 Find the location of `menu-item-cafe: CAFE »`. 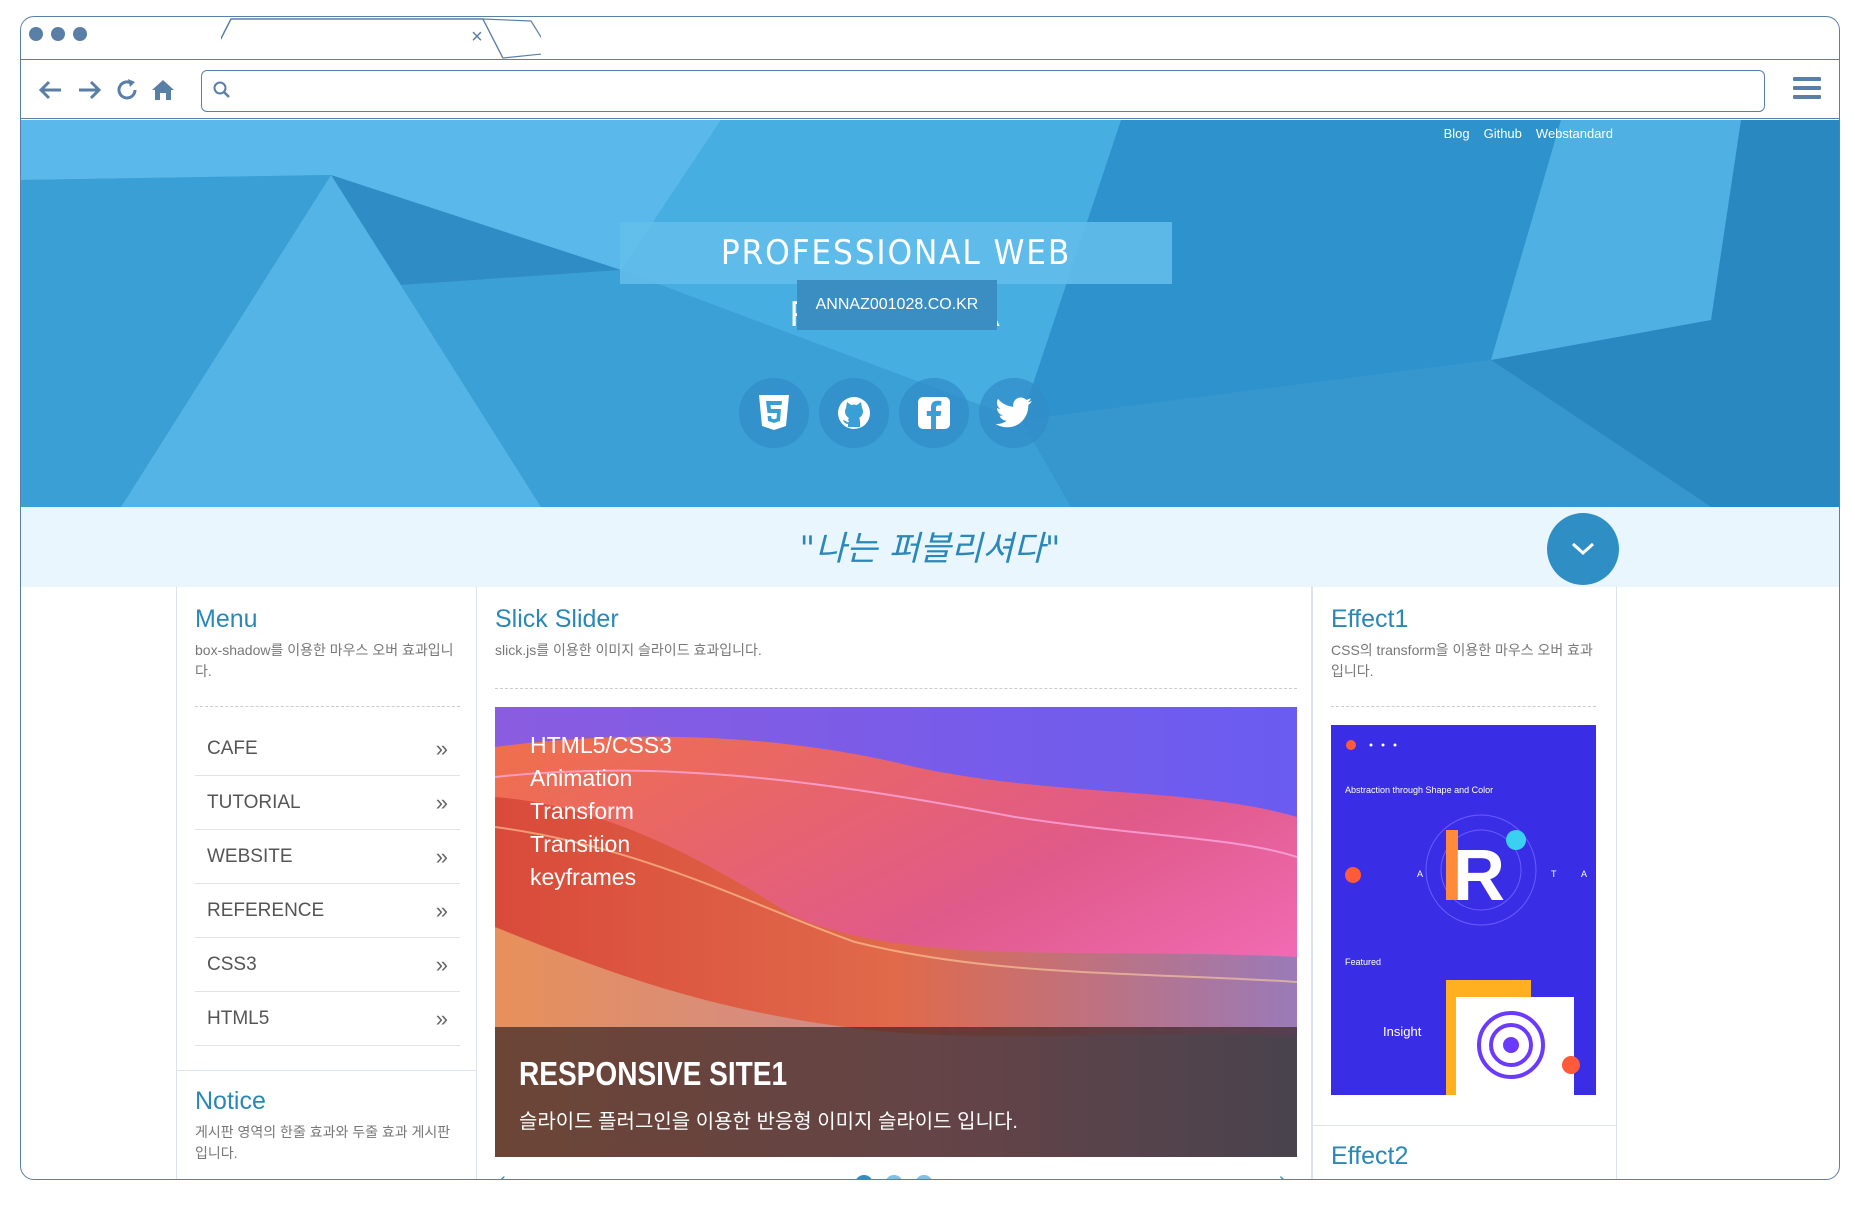

menu-item-cafe: CAFE » is located at coordinates (327, 749).